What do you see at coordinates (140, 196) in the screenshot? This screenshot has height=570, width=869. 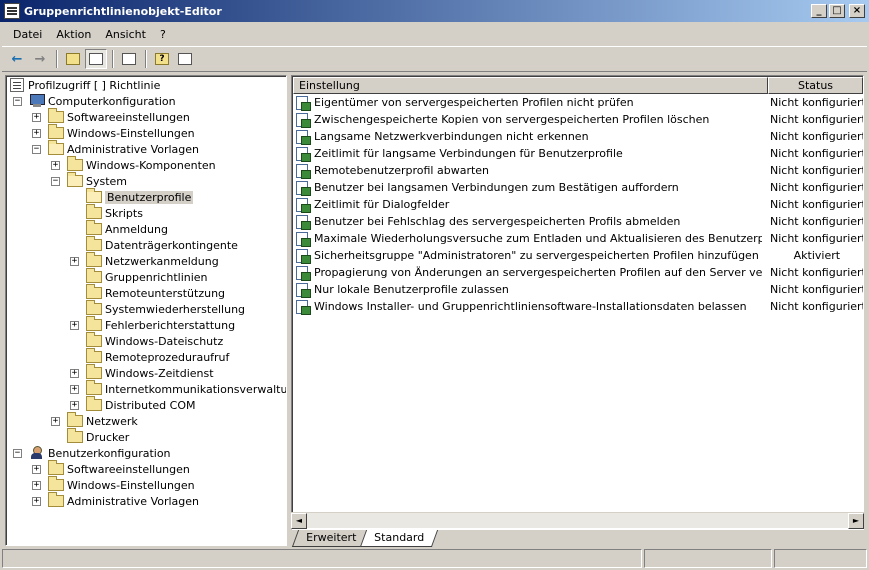 I see `tree-item: Benutzerprofile` at bounding box center [140, 196].